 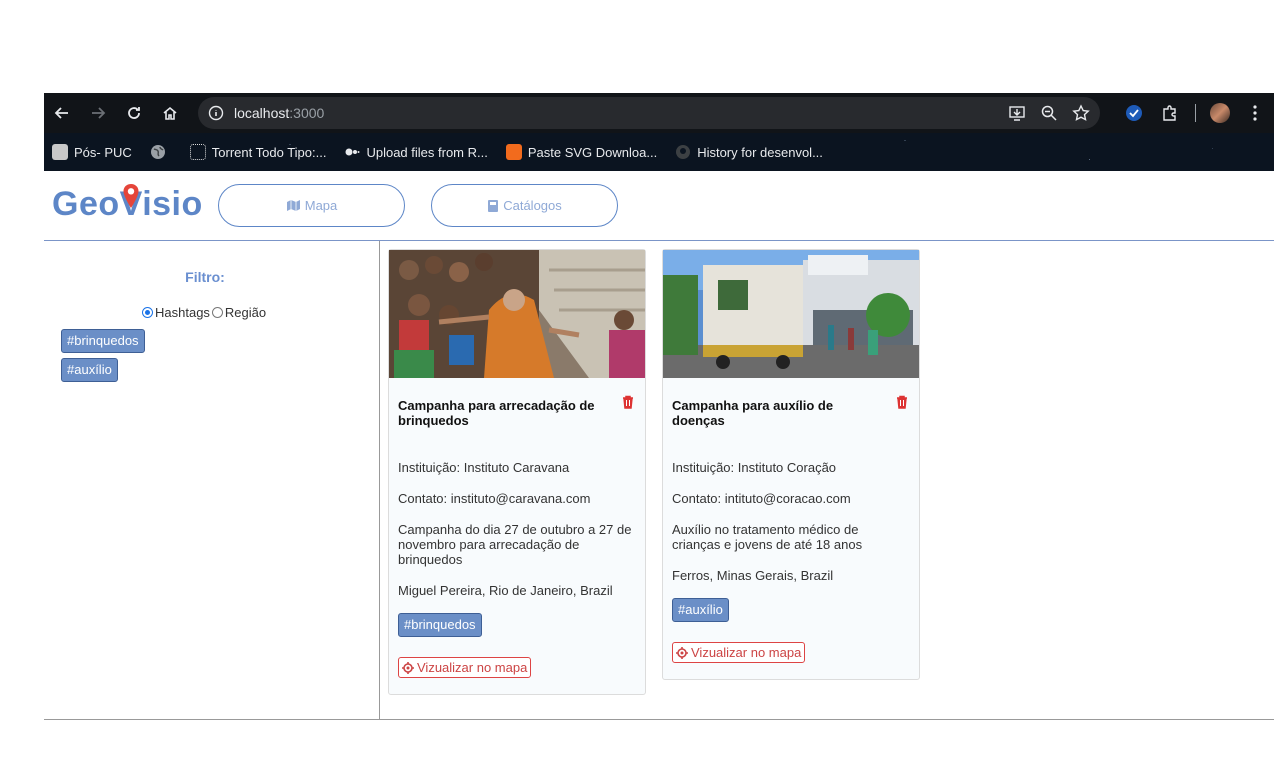 I want to click on nav-mapa-label: Mapa, so click(x=321, y=205).